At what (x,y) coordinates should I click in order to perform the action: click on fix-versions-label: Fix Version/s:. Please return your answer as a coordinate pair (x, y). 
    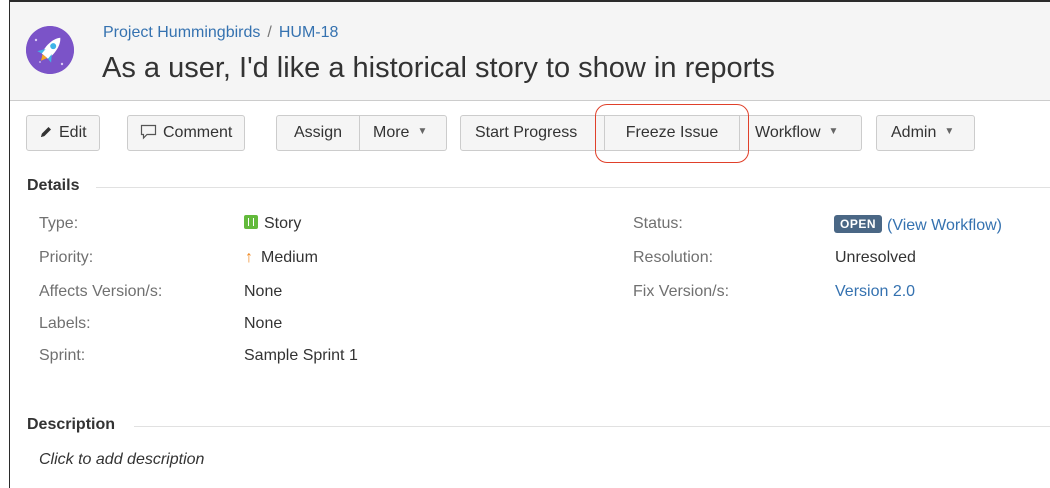
    Looking at the image, I should click on (681, 291).